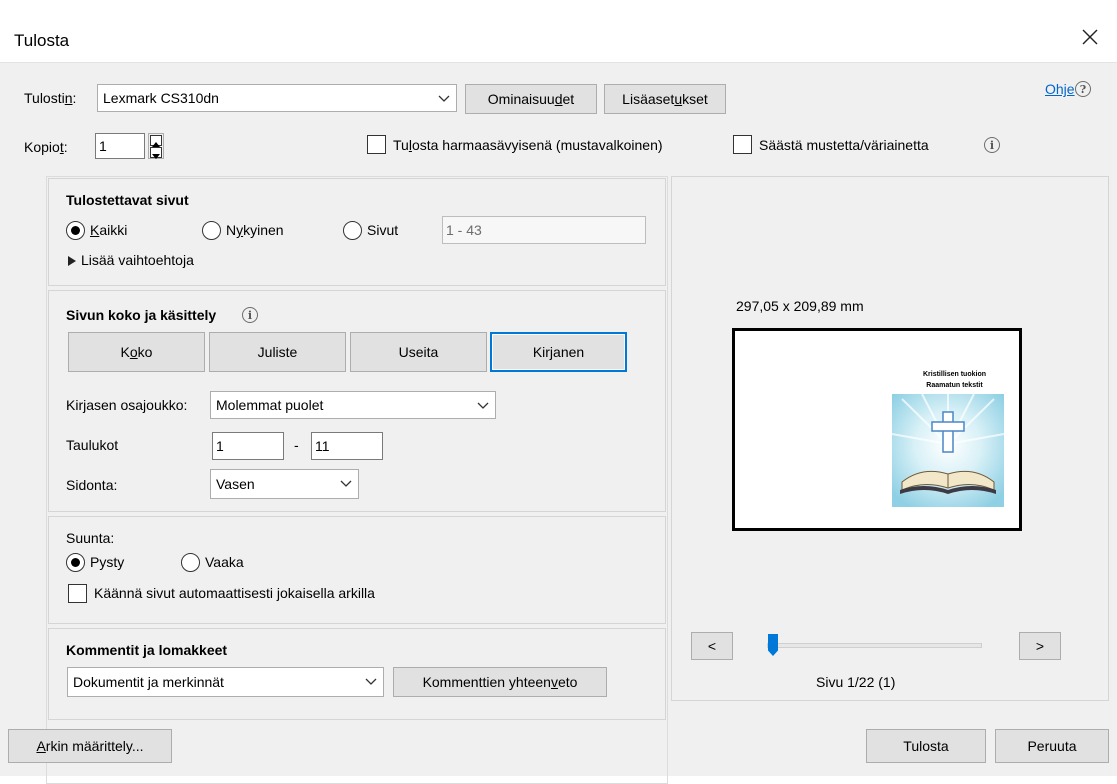 The width and height of the screenshot is (1117, 784). I want to click on portrait-radio, so click(75, 562).